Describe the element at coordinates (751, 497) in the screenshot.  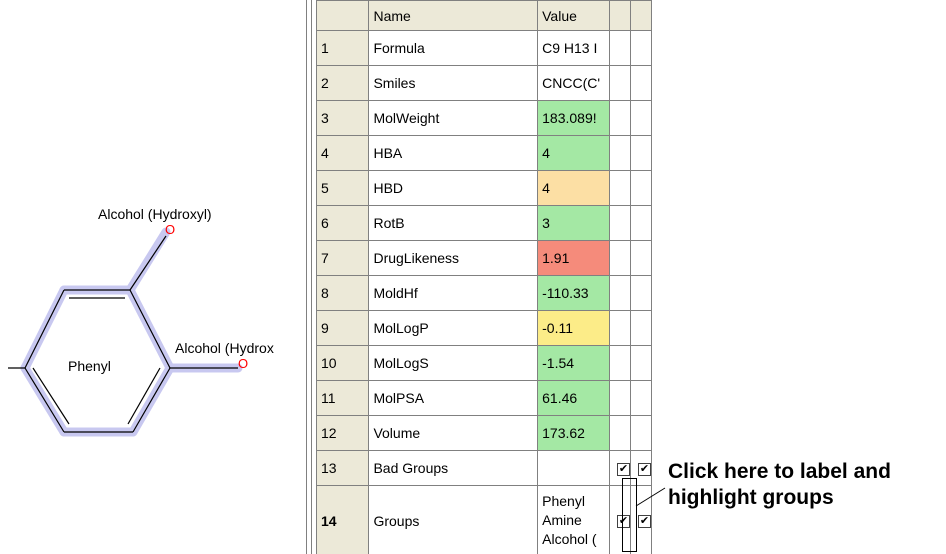
I see `annotation-line-2: highlight groups` at that location.